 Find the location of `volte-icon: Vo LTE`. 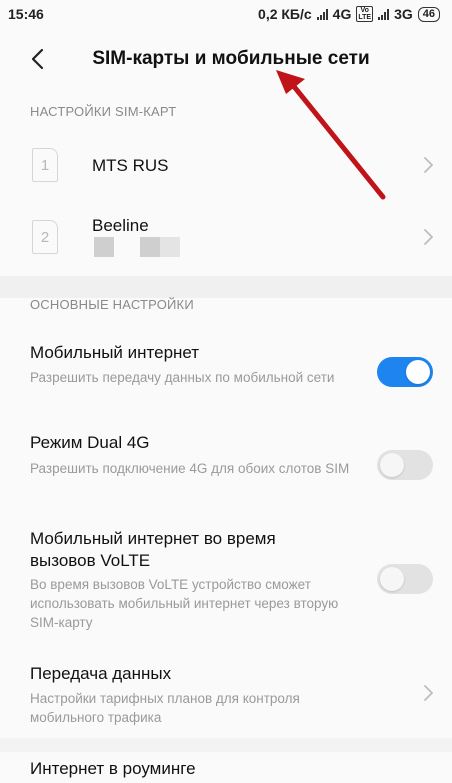

volte-icon: Vo LTE is located at coordinates (365, 14).